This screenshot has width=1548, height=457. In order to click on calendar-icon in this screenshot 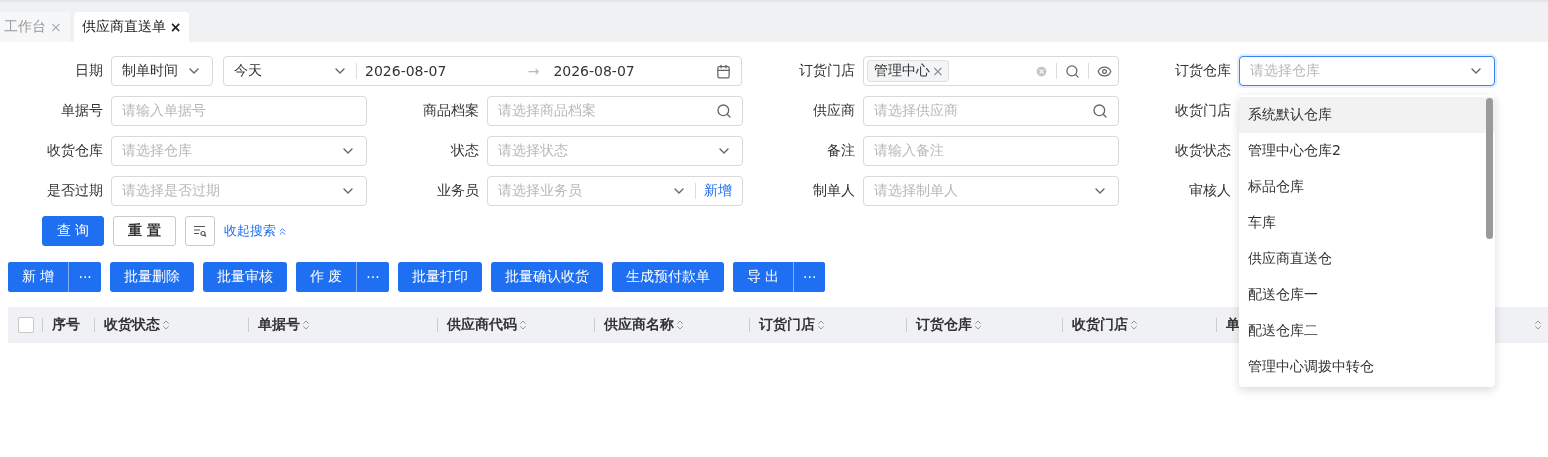, I will do `click(723, 71)`.